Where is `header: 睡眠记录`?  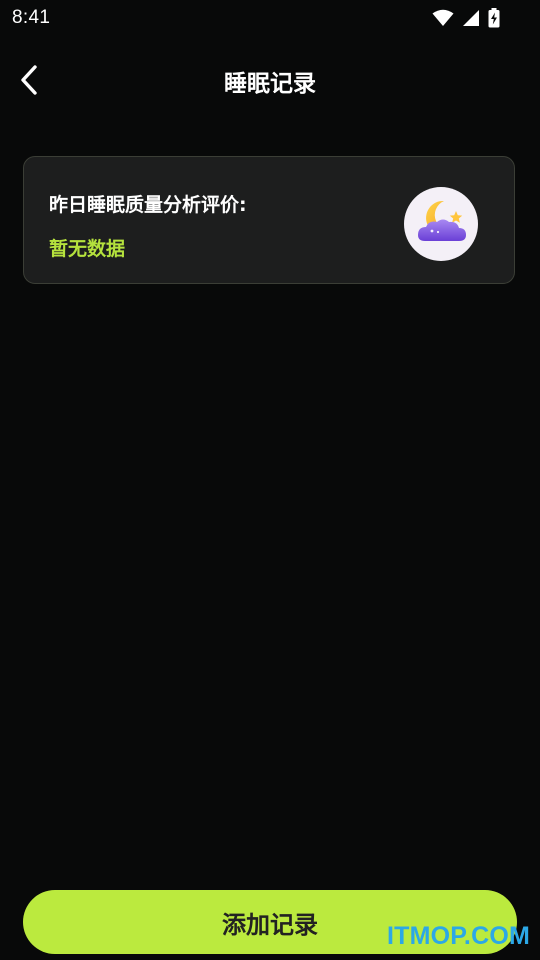
header: 睡眠记录 is located at coordinates (270, 80).